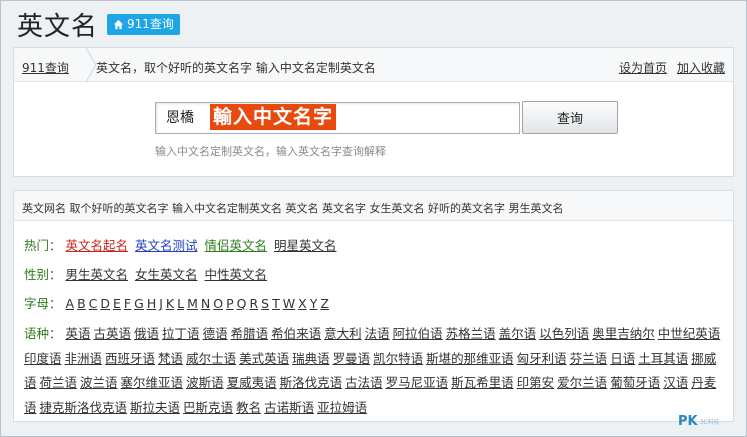 This screenshot has height=437, width=747. I want to click on language-link: 意大利, so click(343, 333).